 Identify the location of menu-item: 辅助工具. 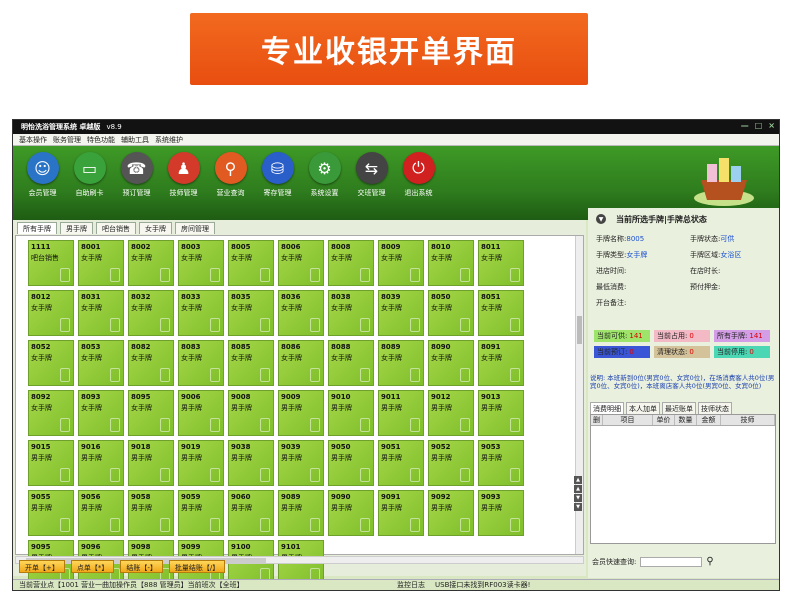
(135, 140).